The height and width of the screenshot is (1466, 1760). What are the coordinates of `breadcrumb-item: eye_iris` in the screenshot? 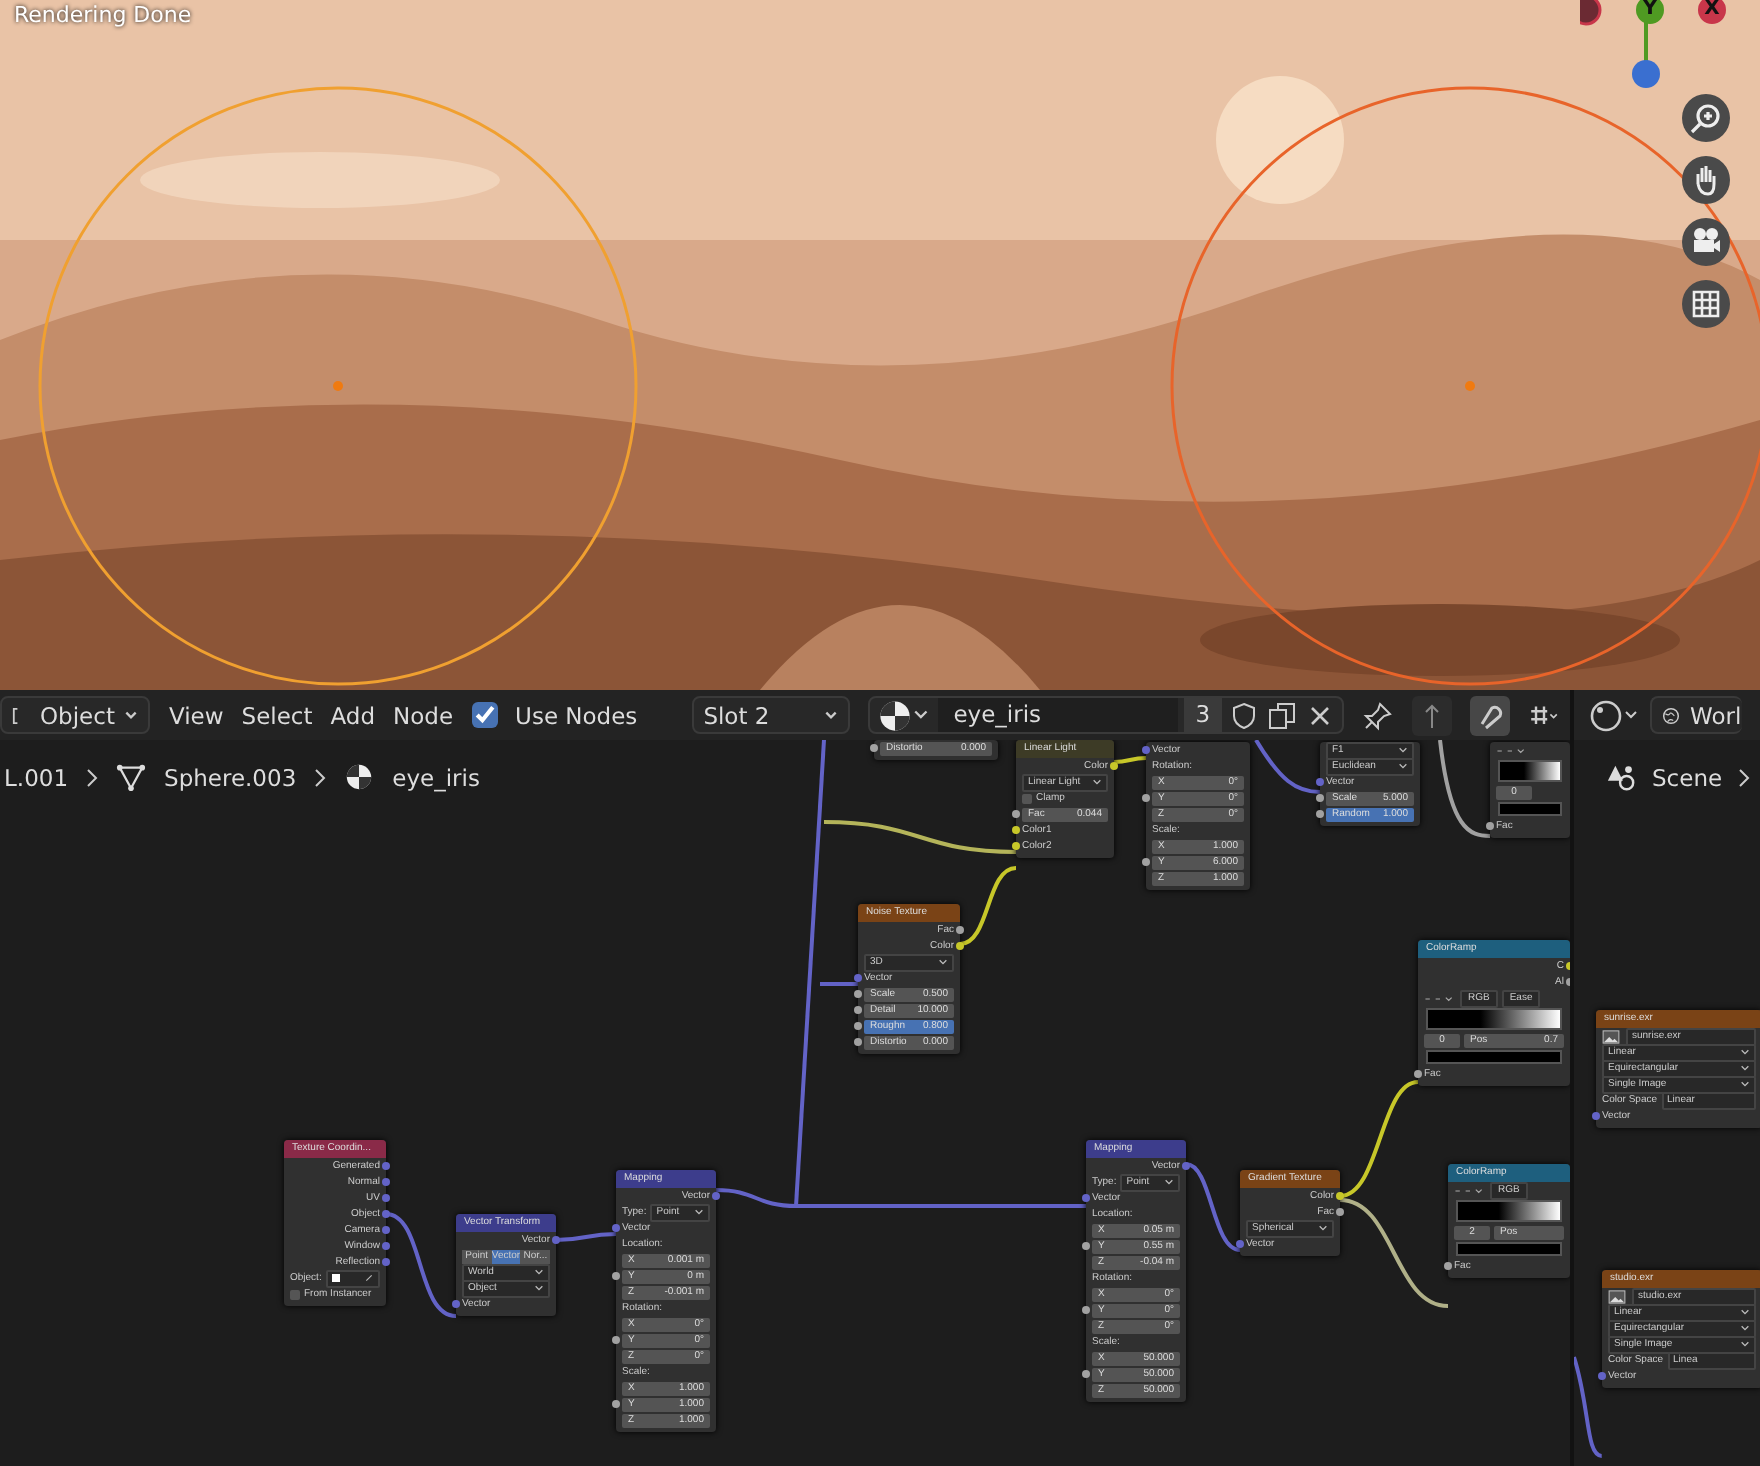 It's located at (436, 777).